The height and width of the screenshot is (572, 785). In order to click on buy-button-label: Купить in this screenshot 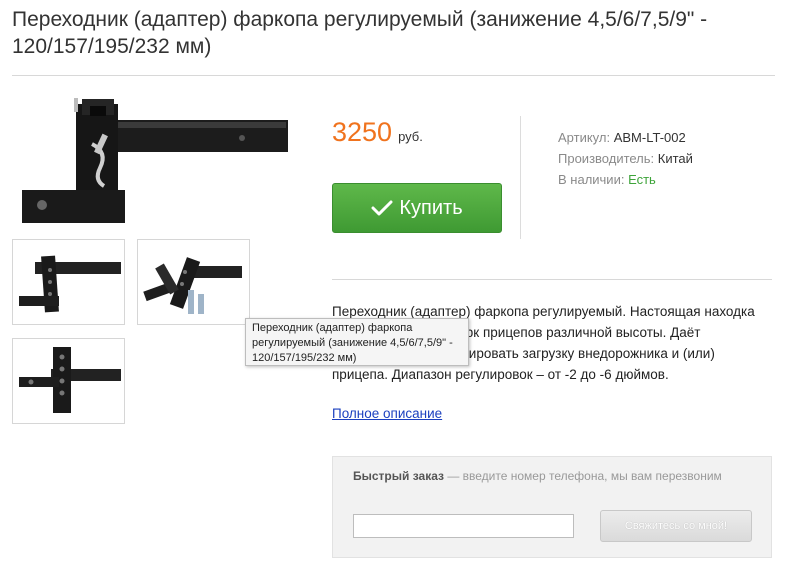, I will do `click(431, 207)`.